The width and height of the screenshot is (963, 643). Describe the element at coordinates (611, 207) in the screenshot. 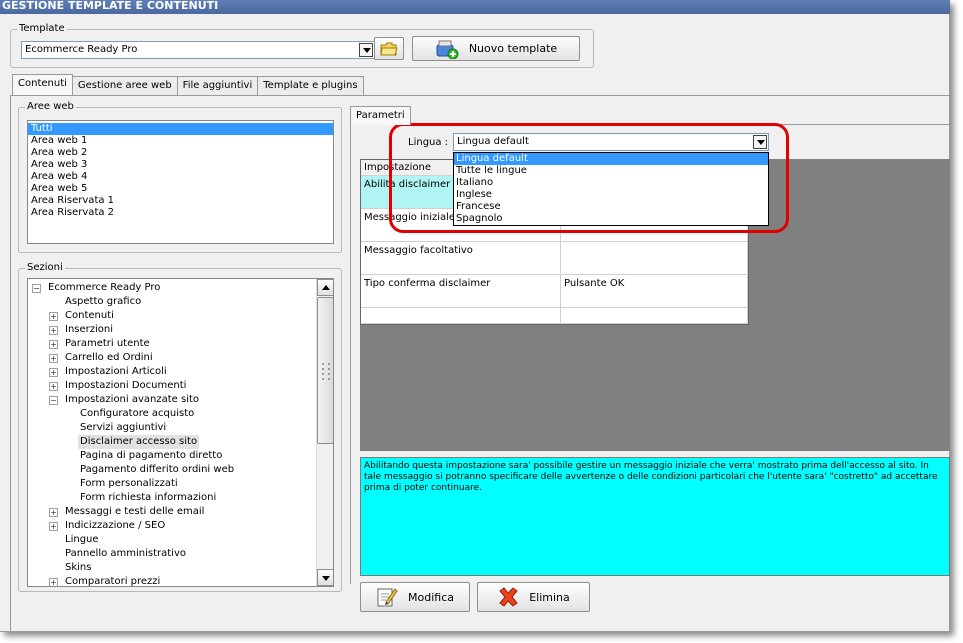

I see `lingua-option: Francese` at that location.